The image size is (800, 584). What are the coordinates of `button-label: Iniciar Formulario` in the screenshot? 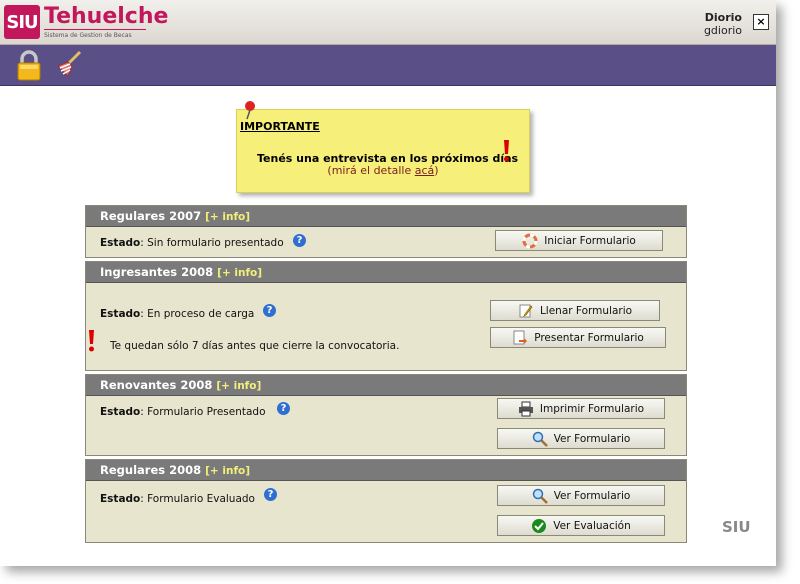 It's located at (590, 240).